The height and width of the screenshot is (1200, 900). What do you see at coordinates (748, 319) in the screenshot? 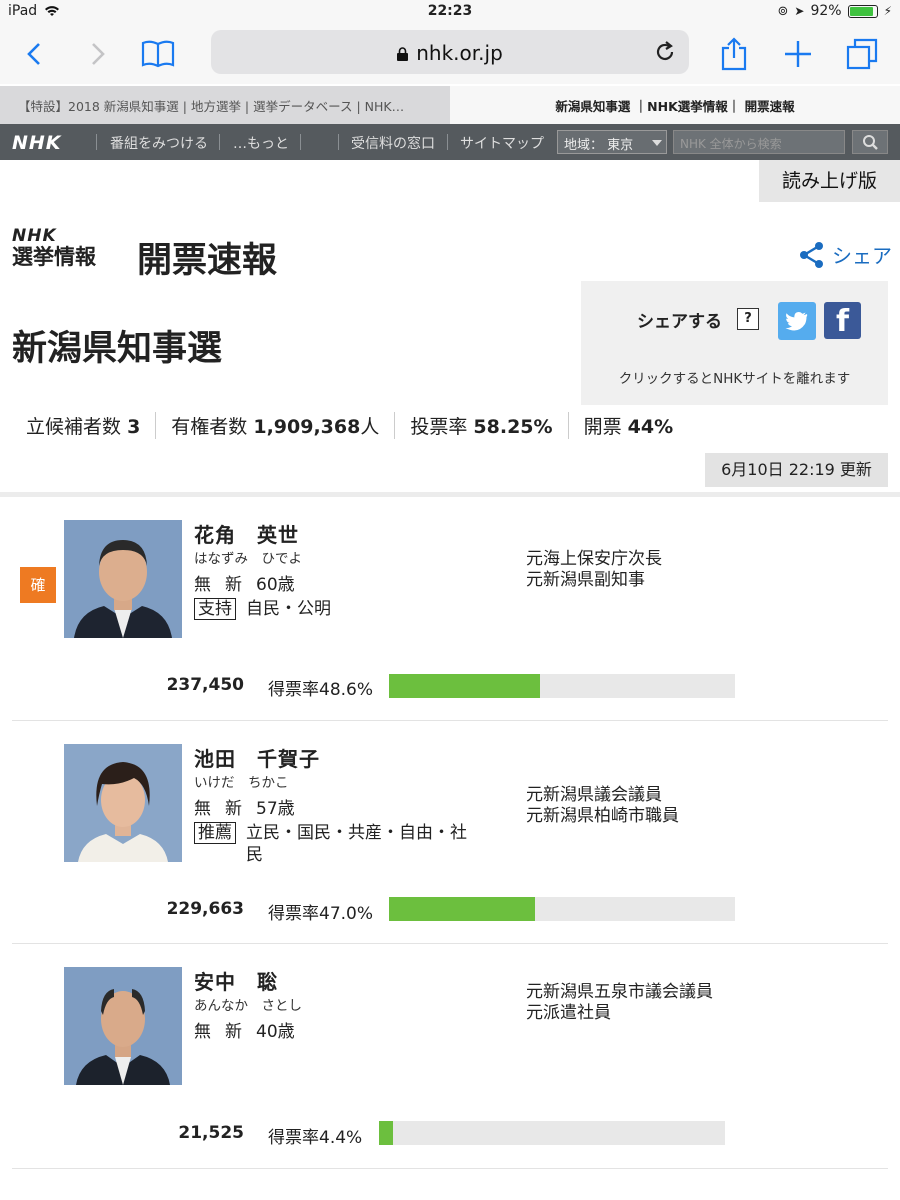
I see `help-button: ?` at bounding box center [748, 319].